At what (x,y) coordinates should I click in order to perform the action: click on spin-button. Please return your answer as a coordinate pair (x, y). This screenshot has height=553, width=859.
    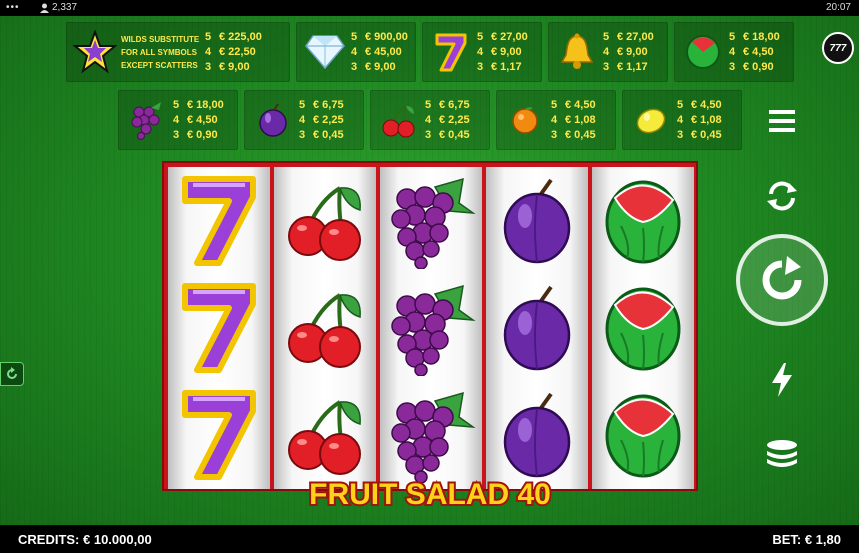
    Looking at the image, I should click on (782, 280).